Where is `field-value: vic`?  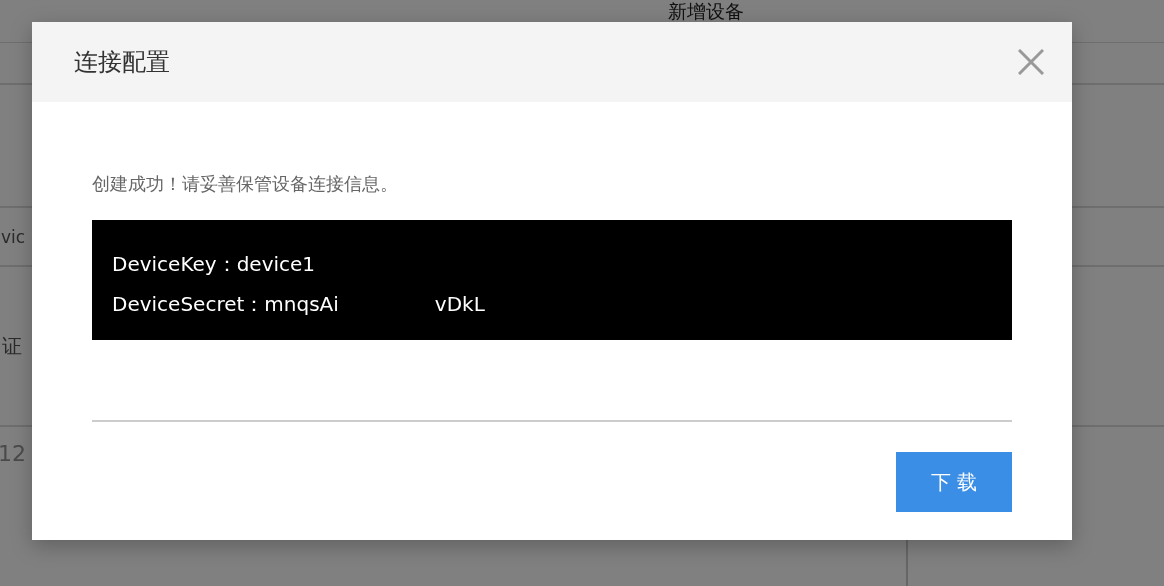
field-value: vic is located at coordinates (13, 236).